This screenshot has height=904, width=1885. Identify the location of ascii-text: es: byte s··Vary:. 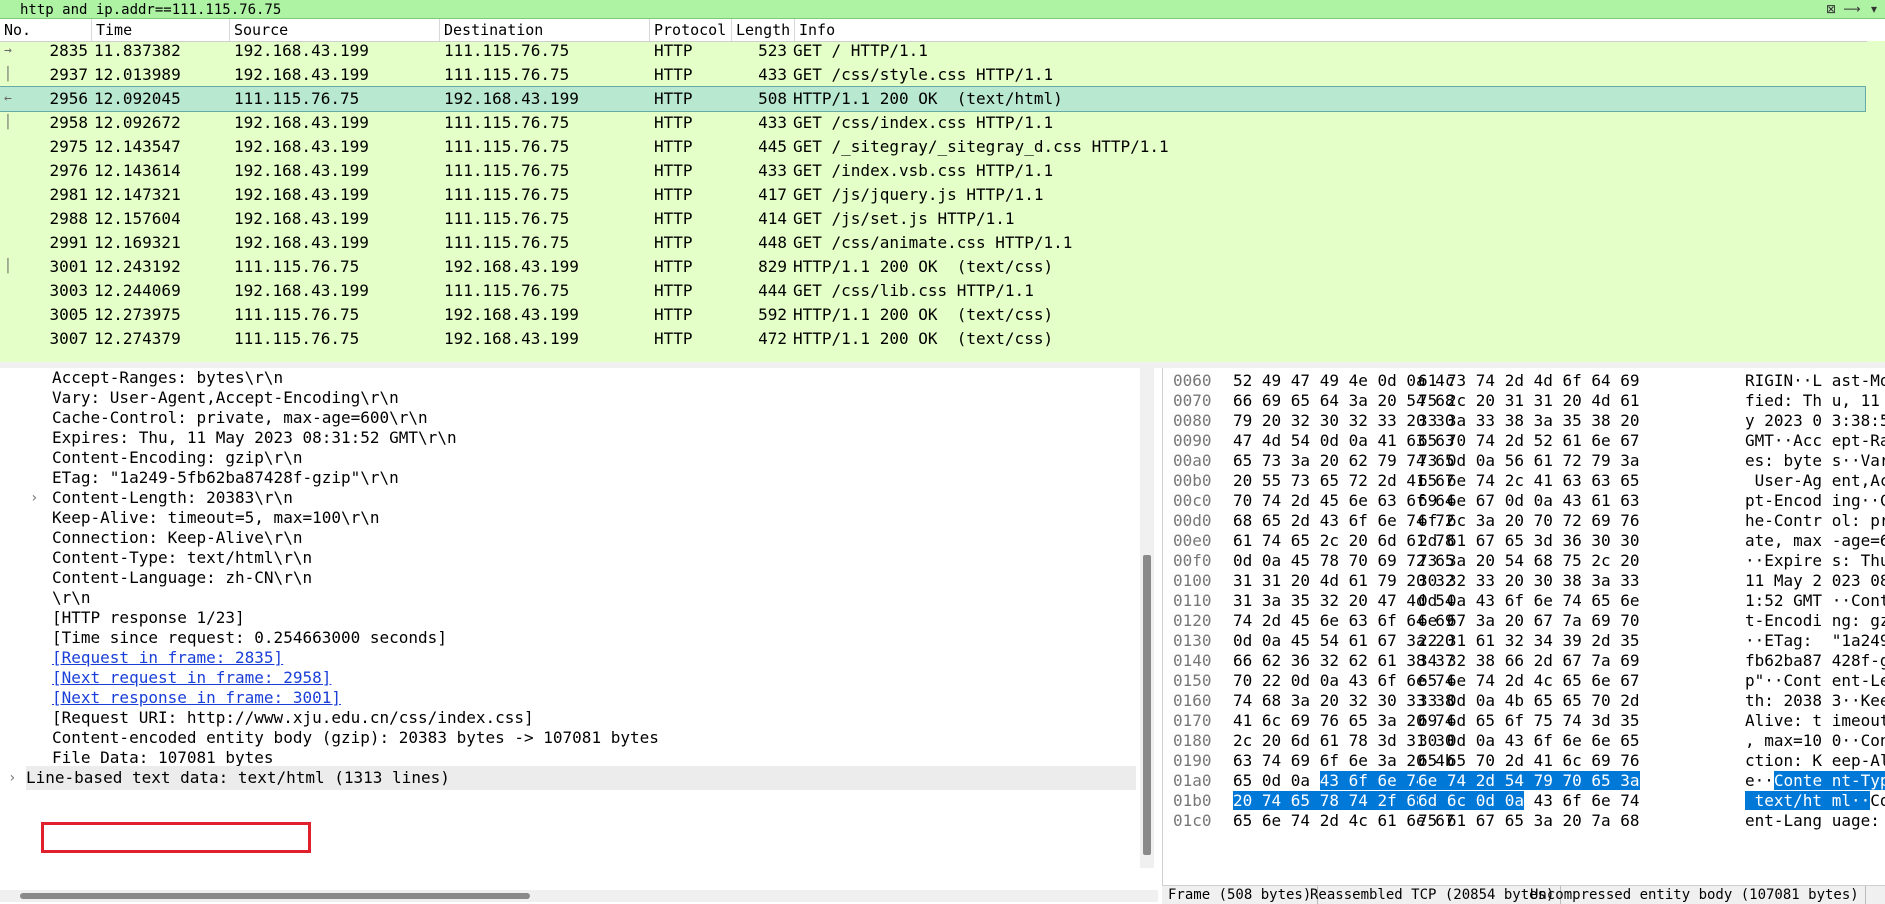
(1815, 460).